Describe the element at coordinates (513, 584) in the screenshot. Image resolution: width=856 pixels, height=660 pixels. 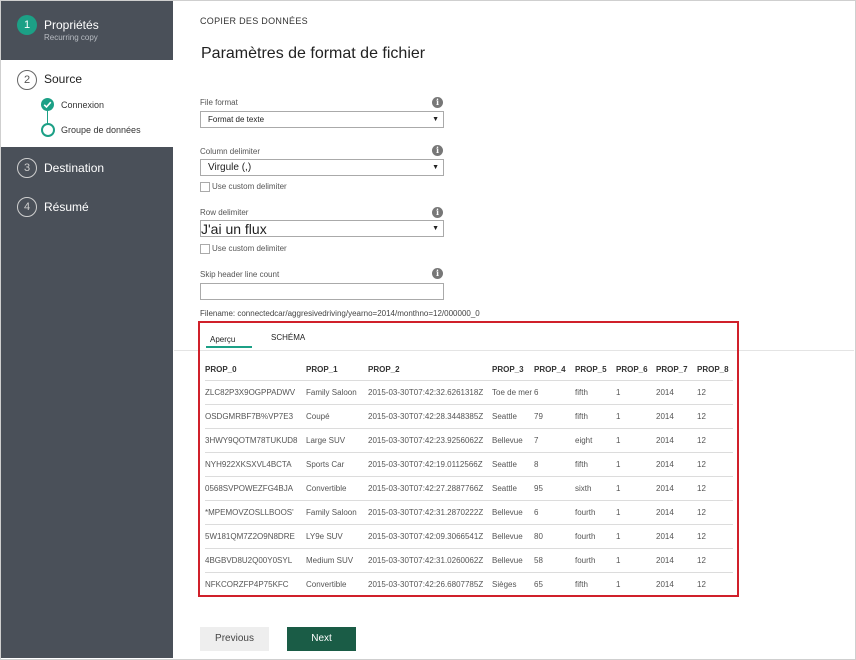
I see `table-cell: Sièges` at that location.